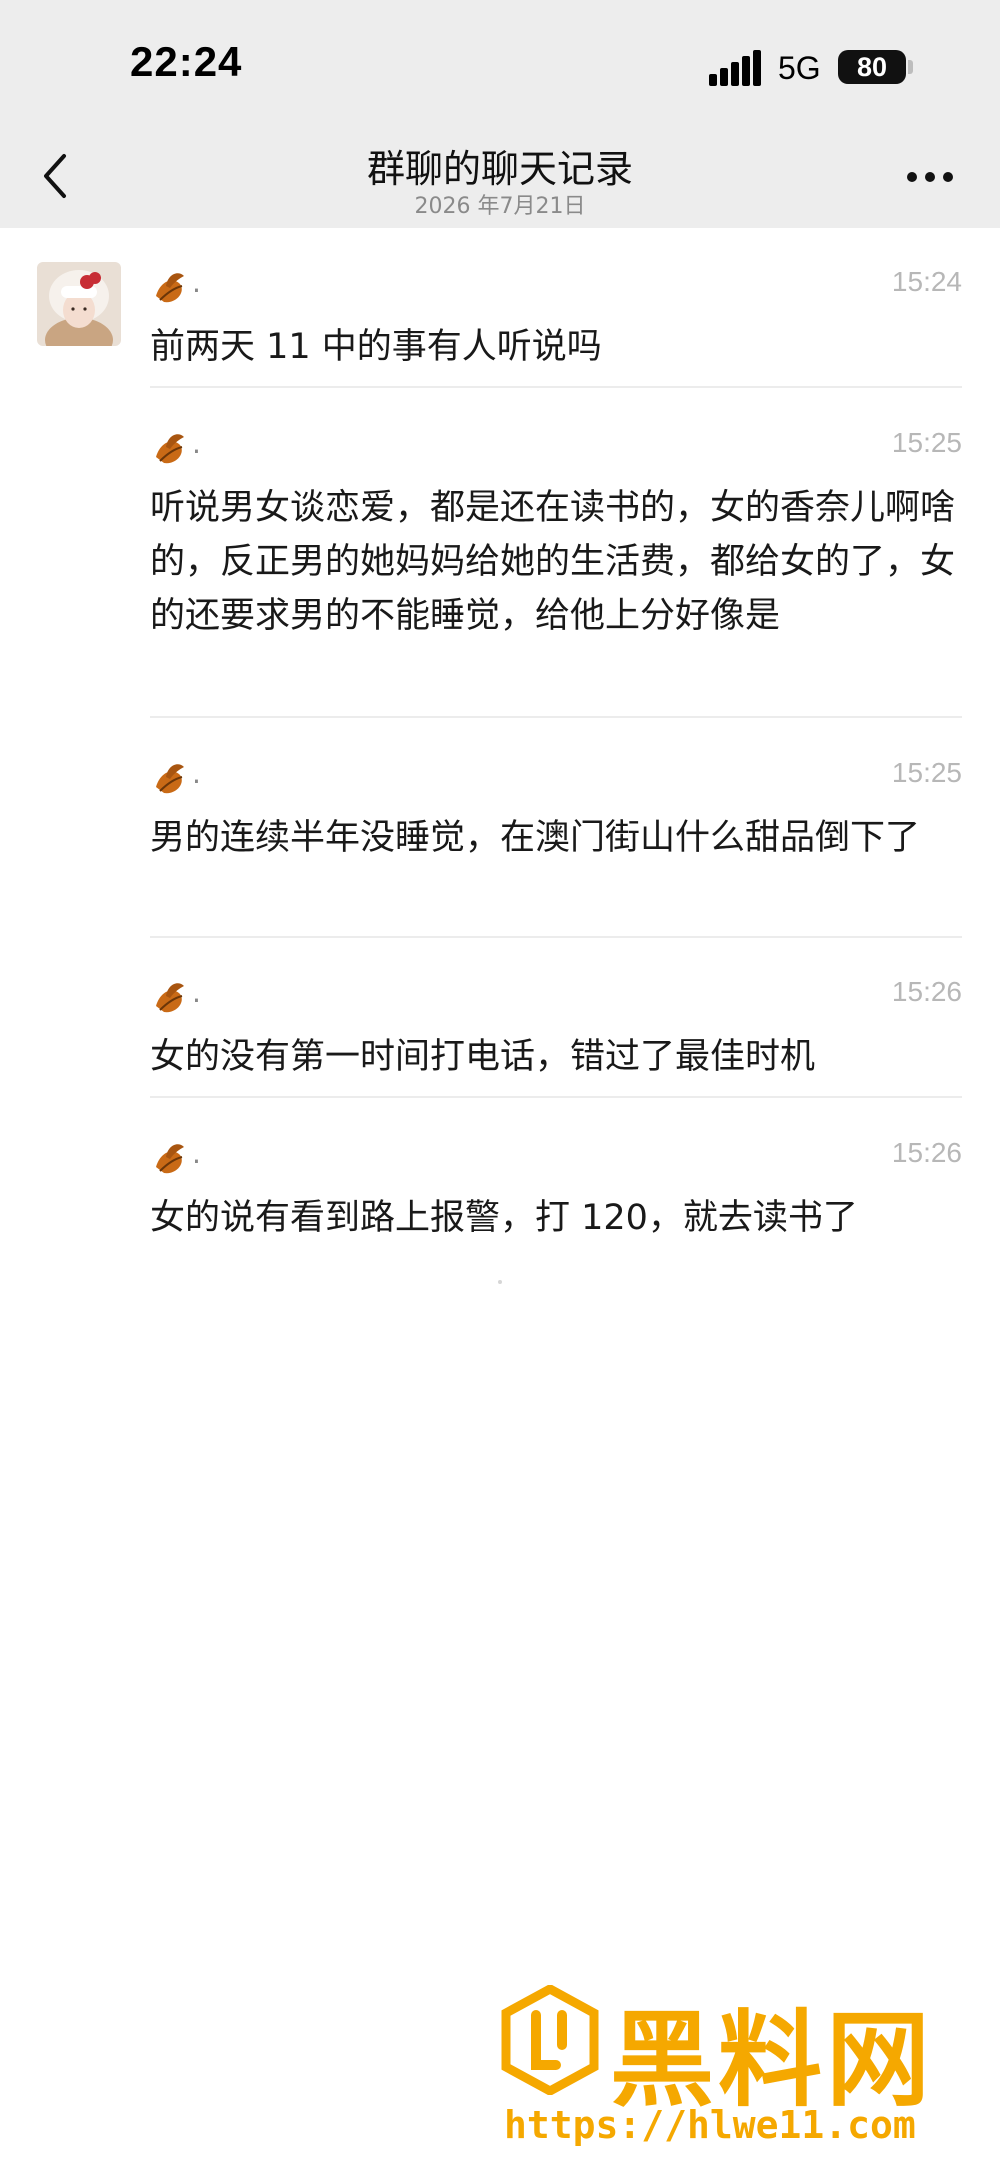 This screenshot has width=1000, height=2169. Describe the element at coordinates (556, 1028) in the screenshot. I see `message-item: . 15:26 女的没有第一时间打电话，错过了最佳时机` at that location.